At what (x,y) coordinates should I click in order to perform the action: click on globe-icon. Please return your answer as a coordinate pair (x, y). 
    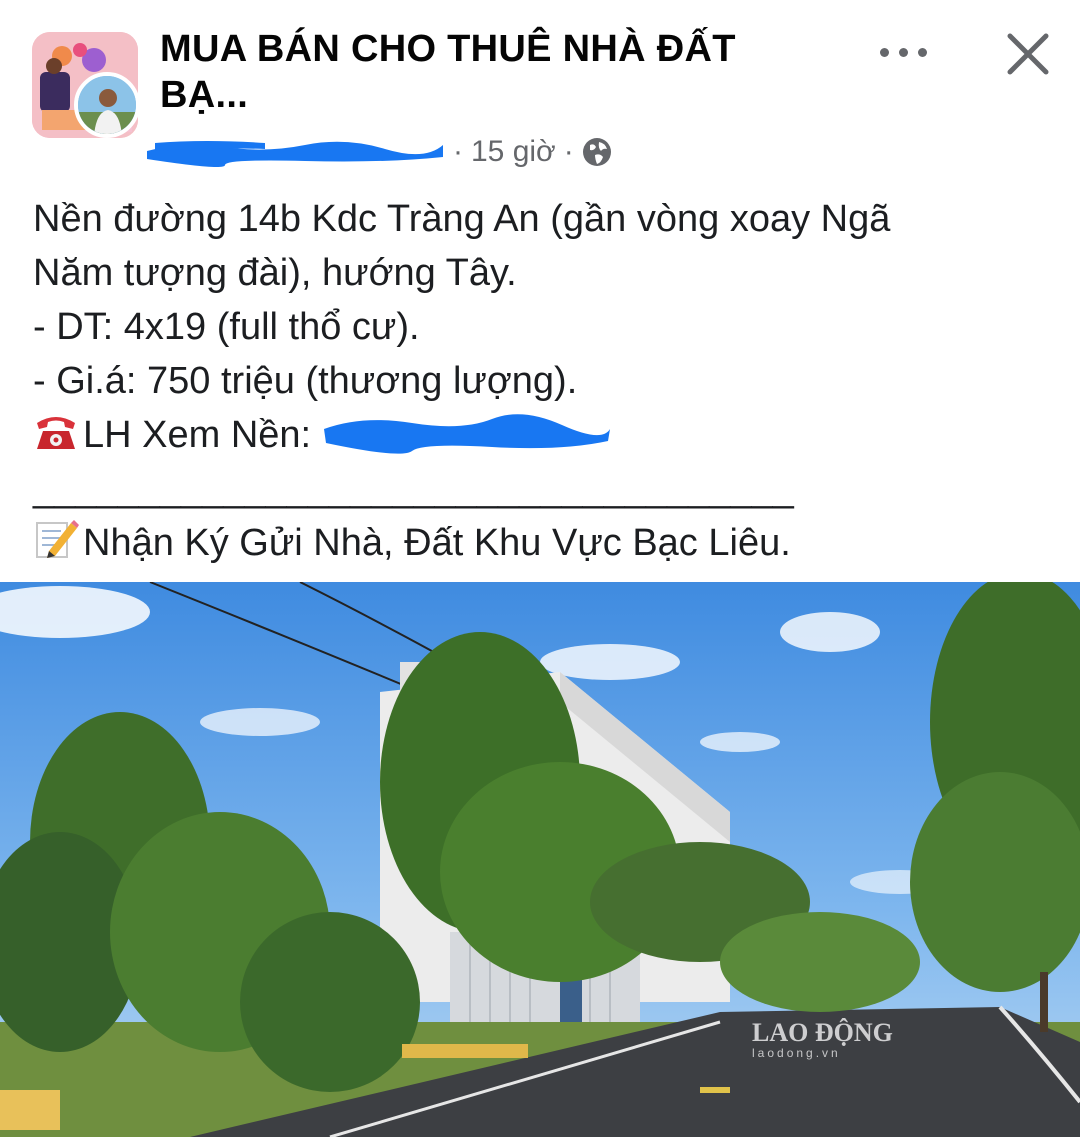
    Looking at the image, I should click on (596, 152).